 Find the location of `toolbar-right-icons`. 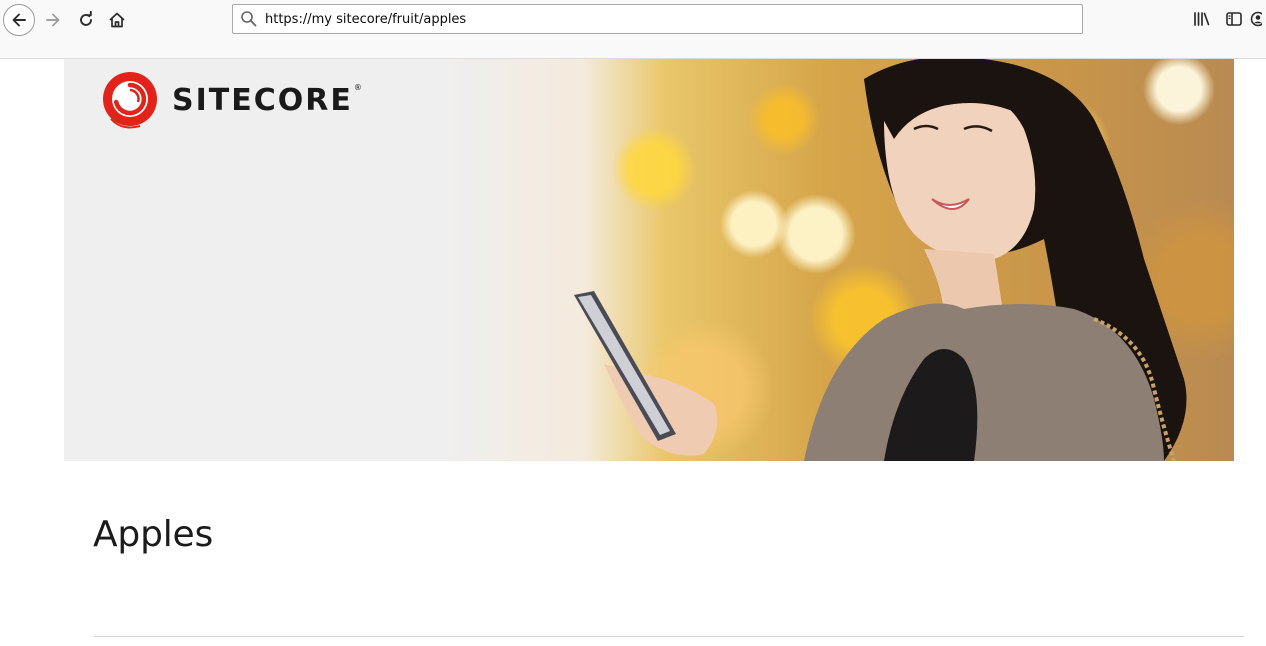

toolbar-right-icons is located at coordinates (1226, 19).